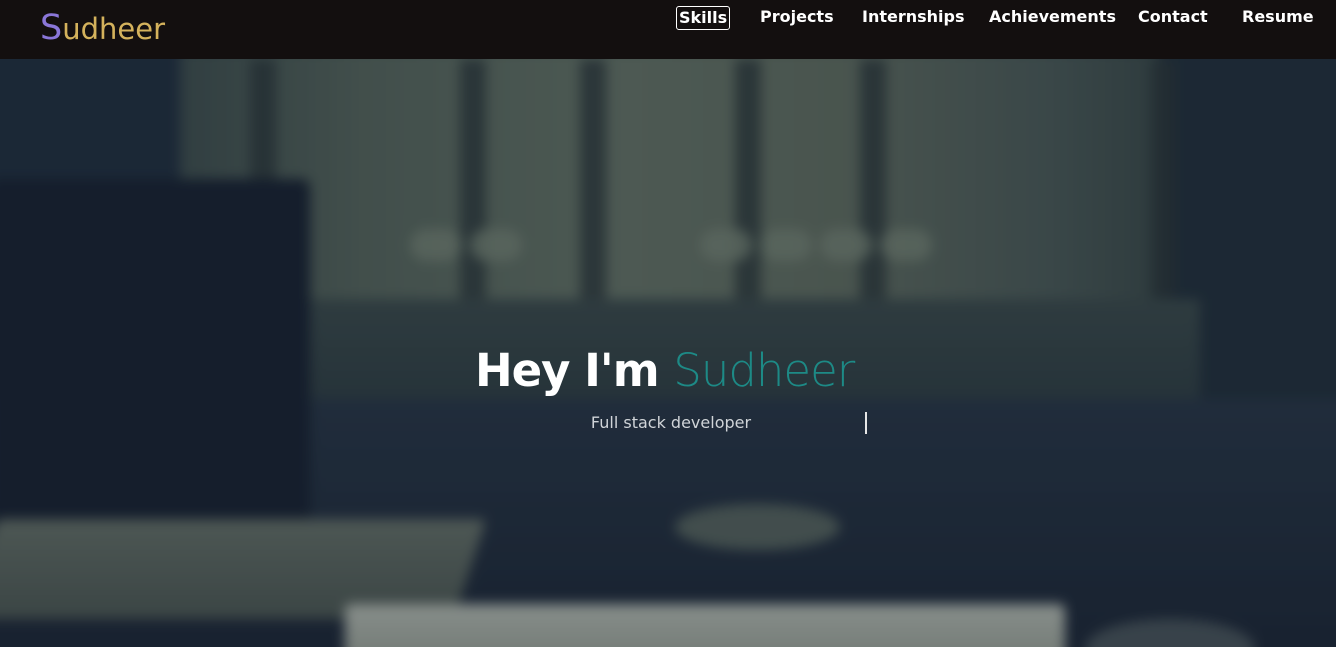 The width and height of the screenshot is (1336, 647). What do you see at coordinates (1052, 18) in the screenshot?
I see `nav-link-achievements: Achievements` at bounding box center [1052, 18].